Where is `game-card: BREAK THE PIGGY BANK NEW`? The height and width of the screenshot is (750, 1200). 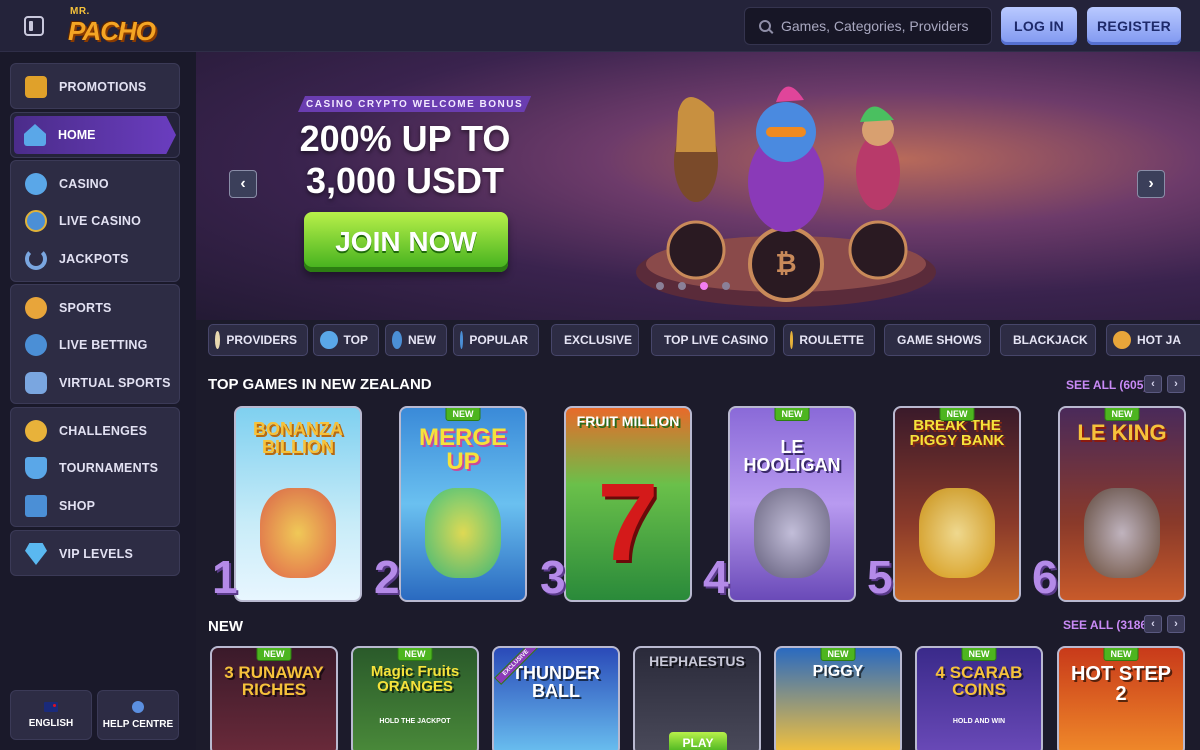
game-card: BREAK THE PIGGY BANK NEW is located at coordinates (957, 504).